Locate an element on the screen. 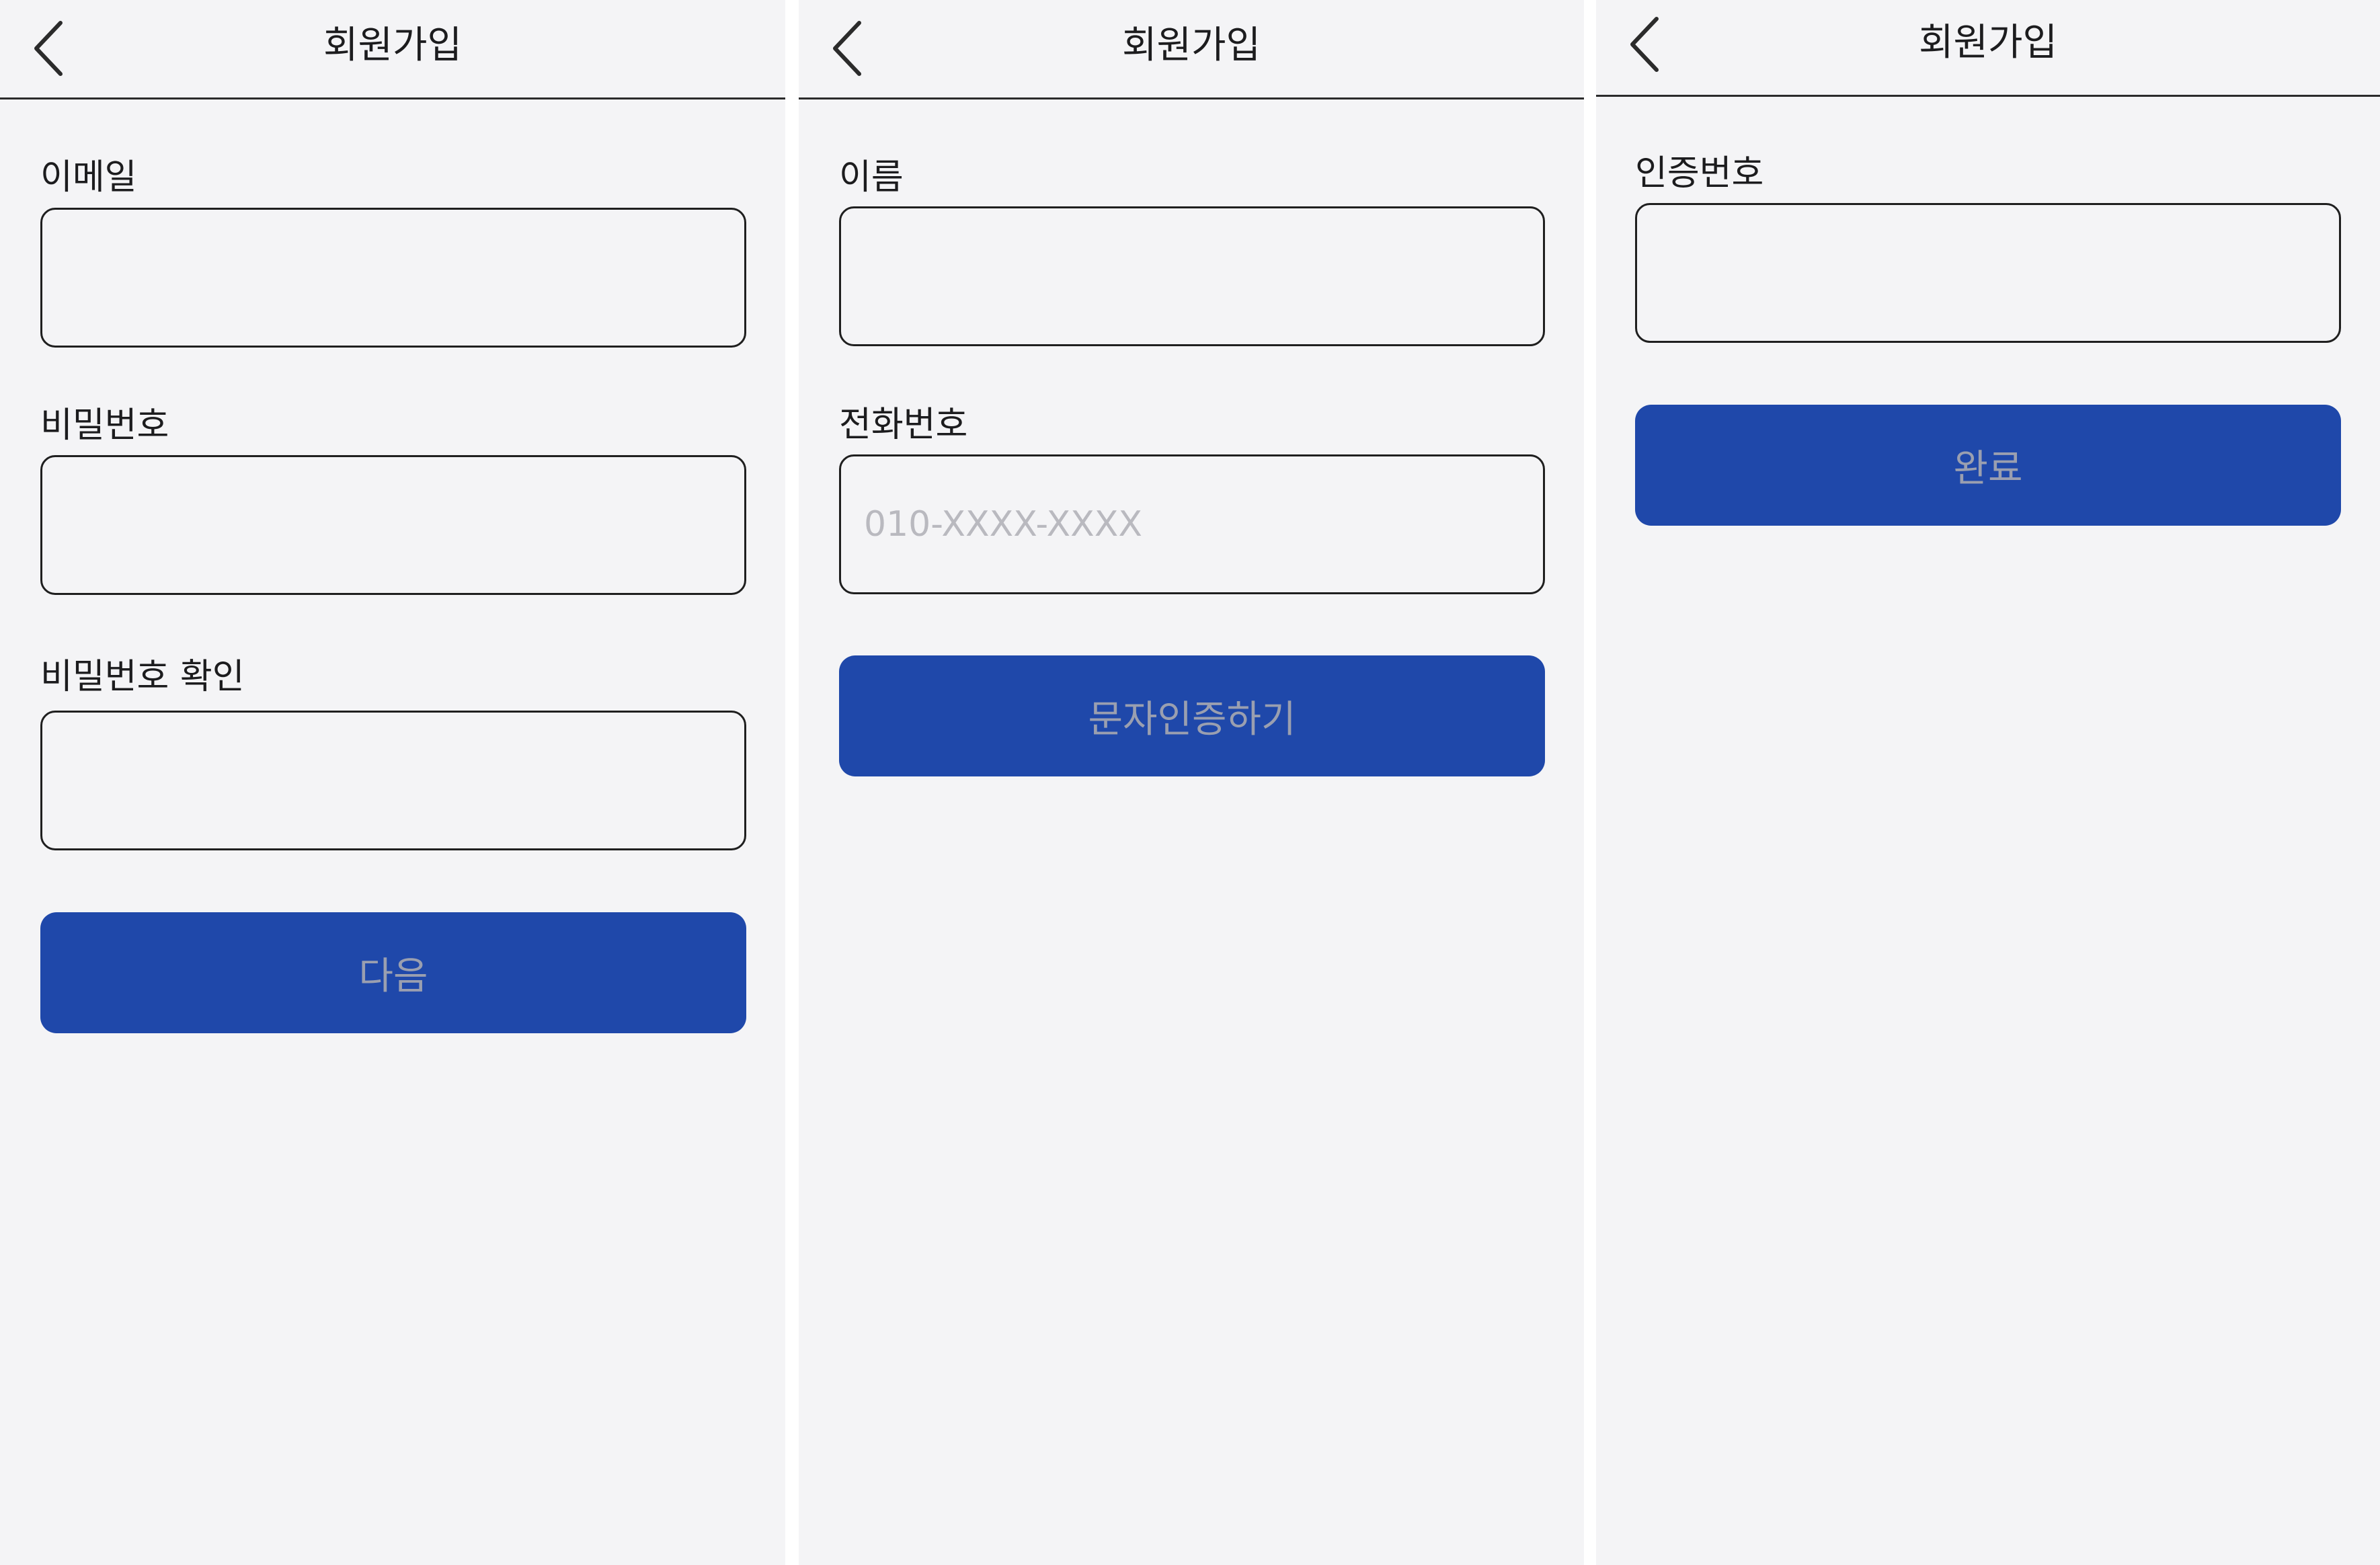  name-field is located at coordinates (1192, 276).